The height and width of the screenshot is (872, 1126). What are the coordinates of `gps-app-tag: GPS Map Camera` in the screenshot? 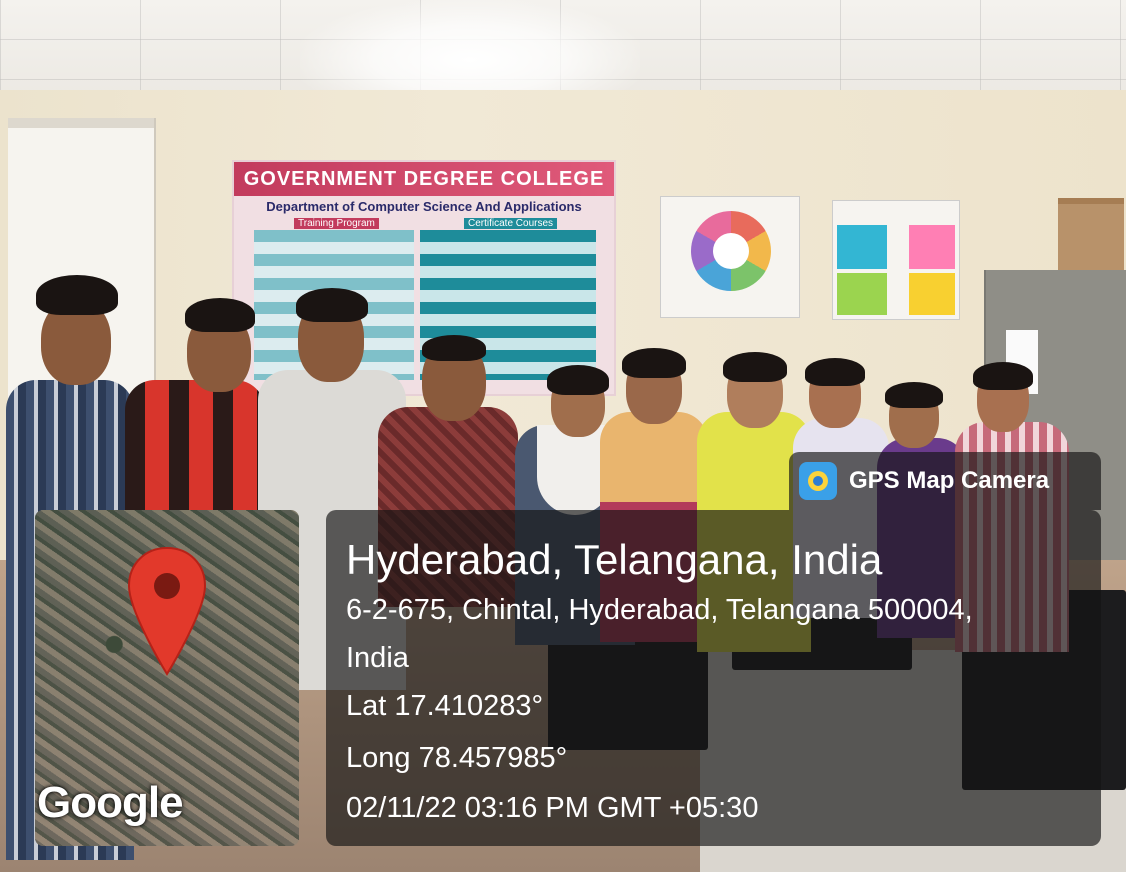 It's located at (945, 481).